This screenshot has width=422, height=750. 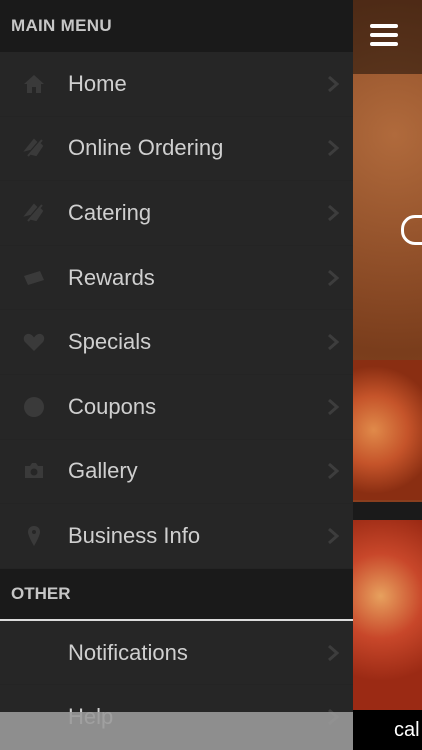 I want to click on menu-item-rewards: Rewards, so click(x=176, y=278).